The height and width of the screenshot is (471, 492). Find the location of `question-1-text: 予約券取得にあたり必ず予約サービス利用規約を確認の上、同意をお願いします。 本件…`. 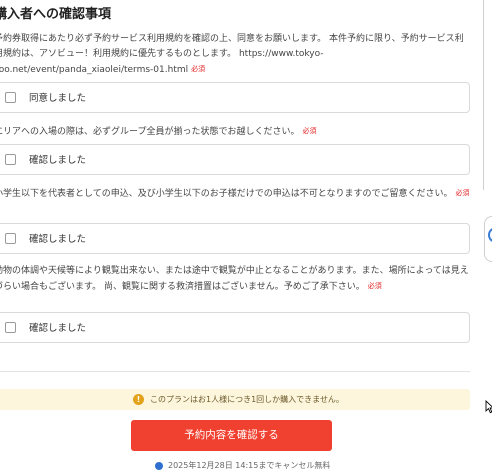

question-1-text: 予約券取得にあたり必ず予約サービス利用規約を確認の上、同意をお願いします。 本件… is located at coordinates (236, 55).